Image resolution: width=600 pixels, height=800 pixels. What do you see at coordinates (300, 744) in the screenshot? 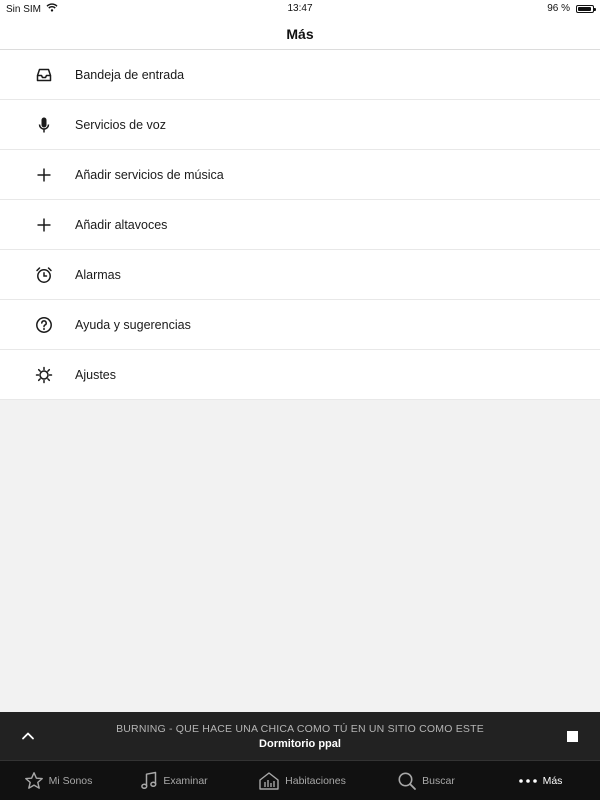
I see `now-playing-room: Dormitorio ppal` at bounding box center [300, 744].